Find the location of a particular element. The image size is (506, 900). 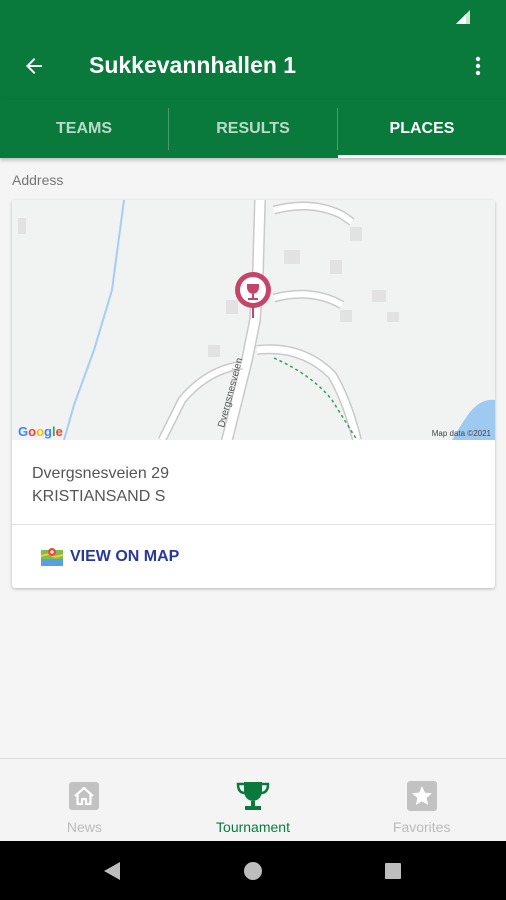

tab-bar: TEAMS RESULTS PLACES is located at coordinates (253, 129).